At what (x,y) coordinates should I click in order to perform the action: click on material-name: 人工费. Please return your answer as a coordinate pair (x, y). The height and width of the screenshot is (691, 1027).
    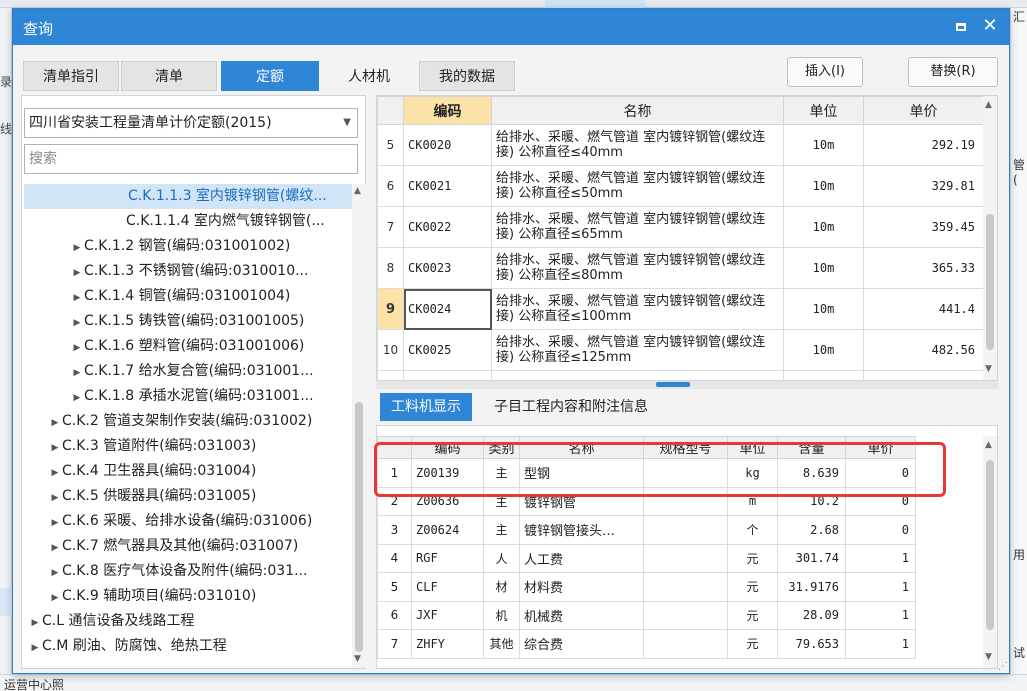
    Looking at the image, I should click on (581, 558).